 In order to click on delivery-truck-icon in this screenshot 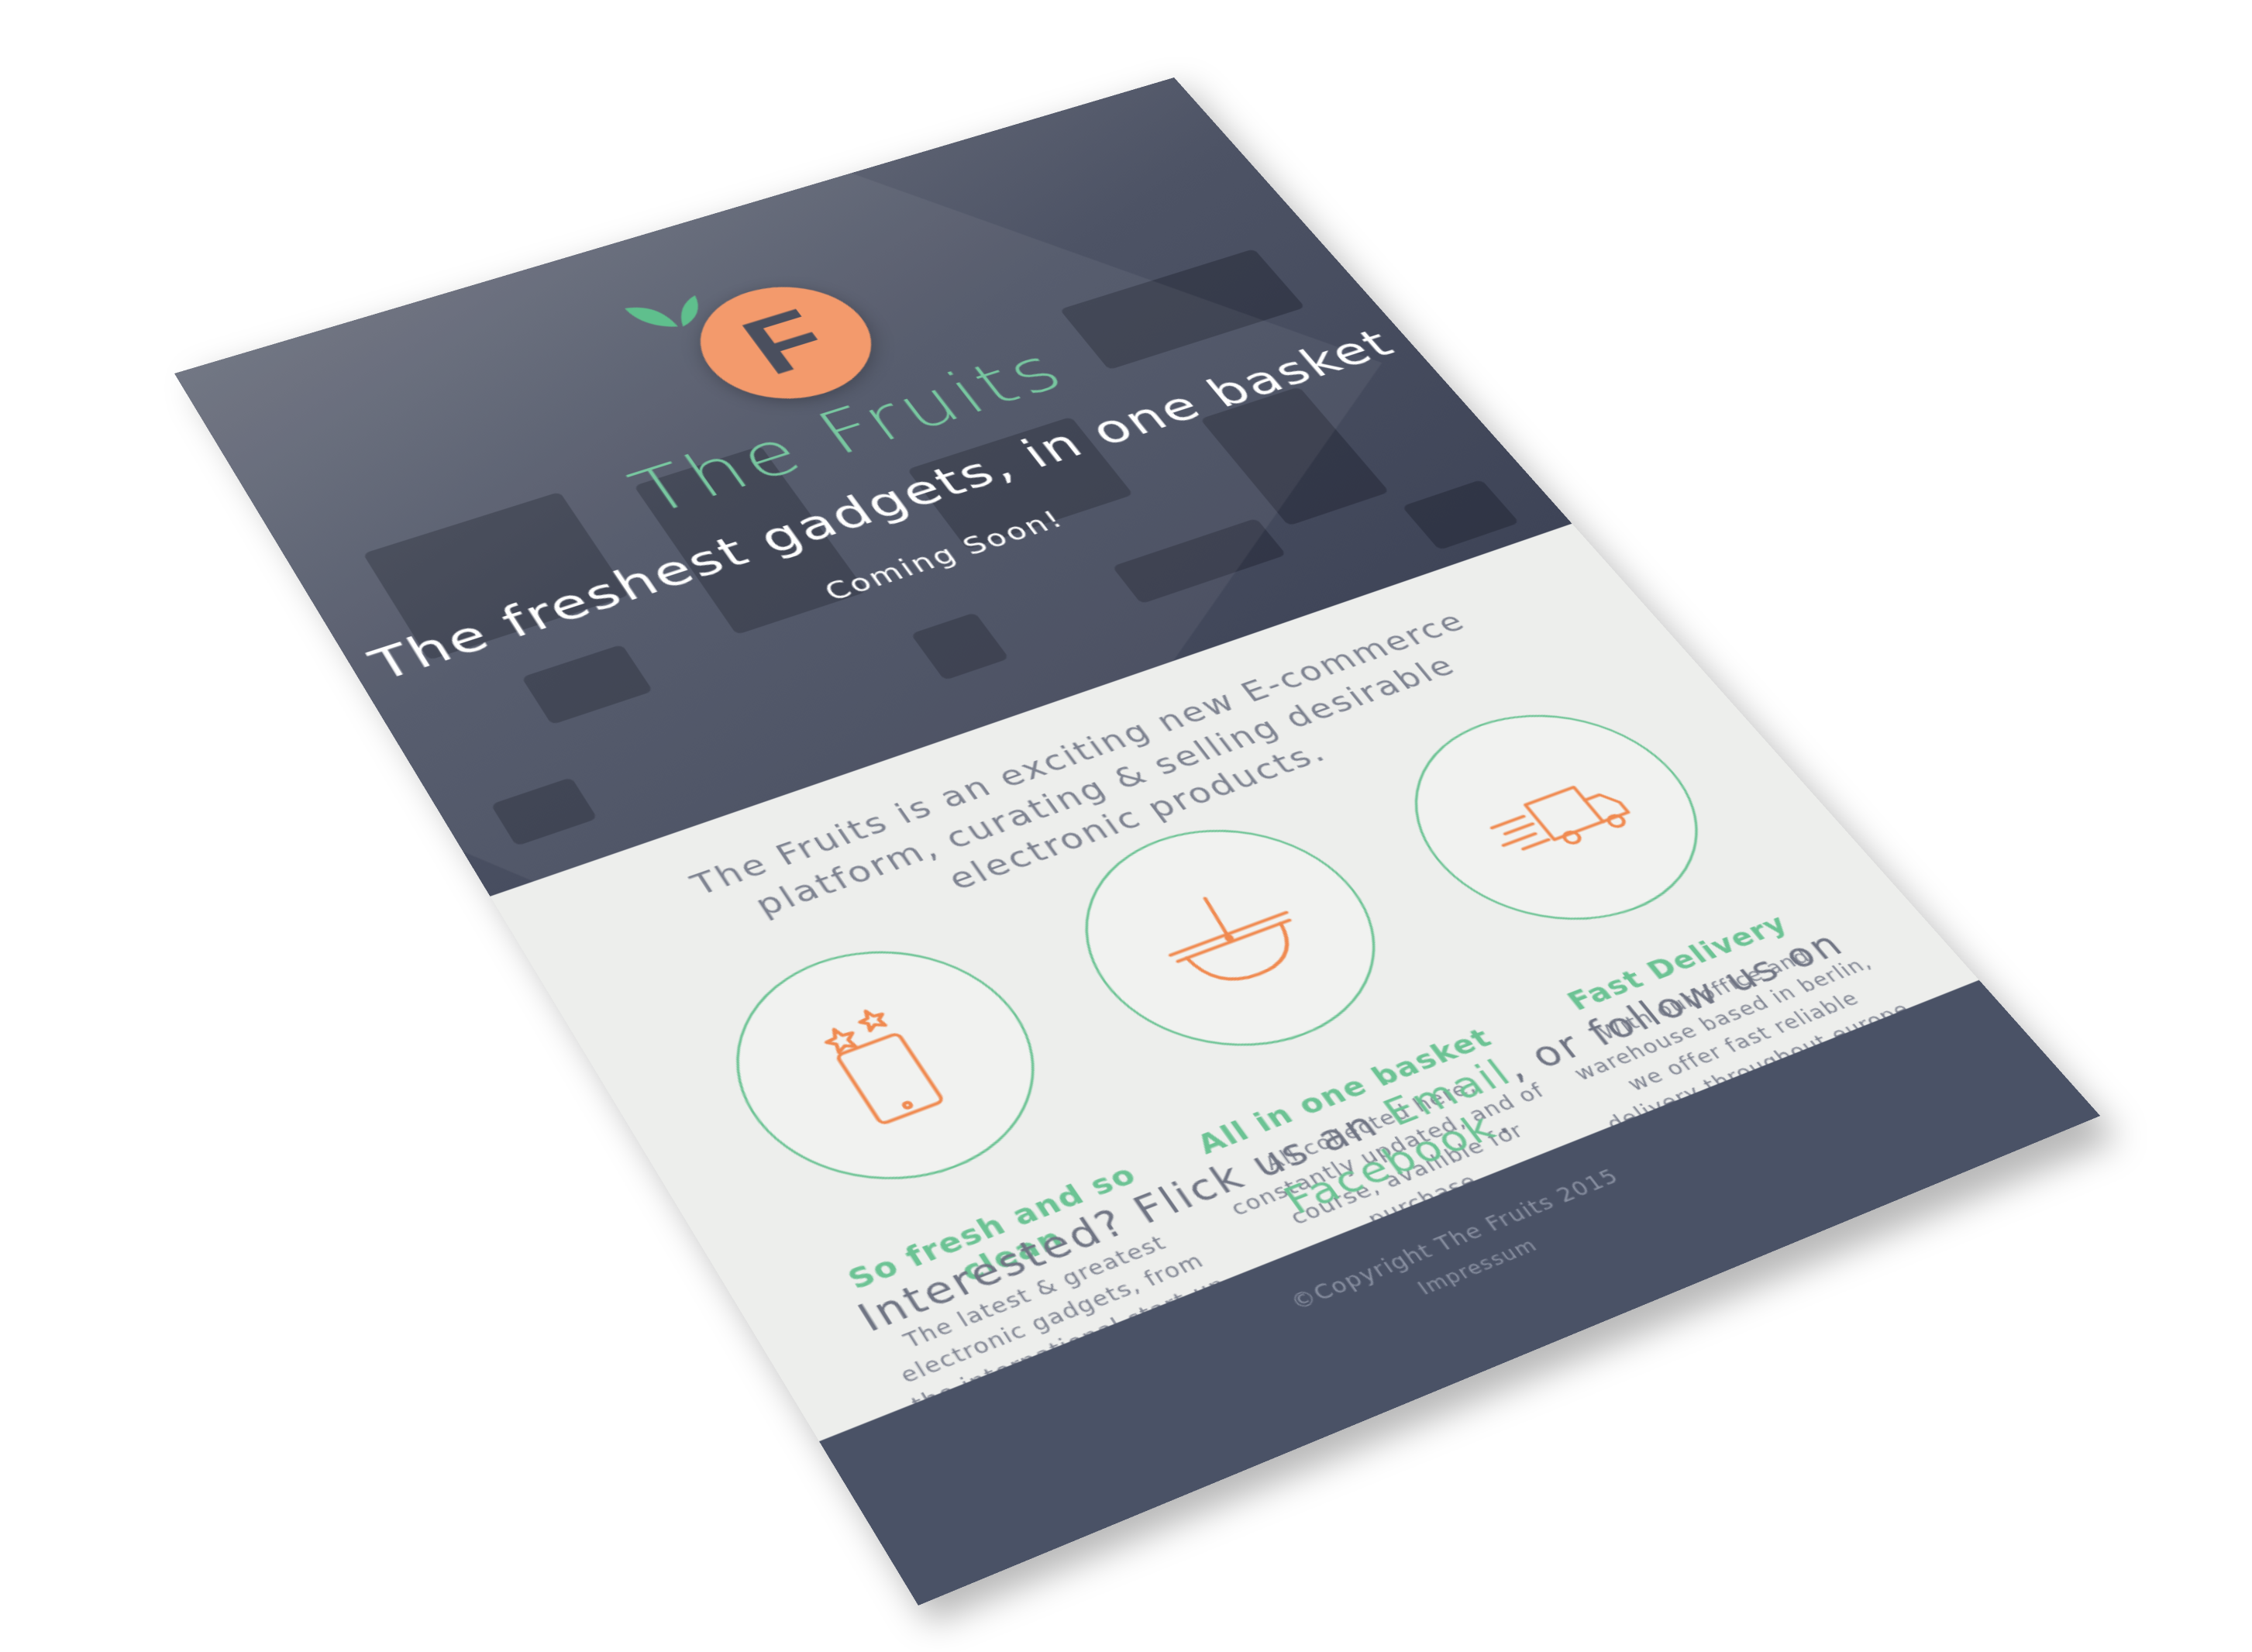, I will do `click(1556, 816)`.